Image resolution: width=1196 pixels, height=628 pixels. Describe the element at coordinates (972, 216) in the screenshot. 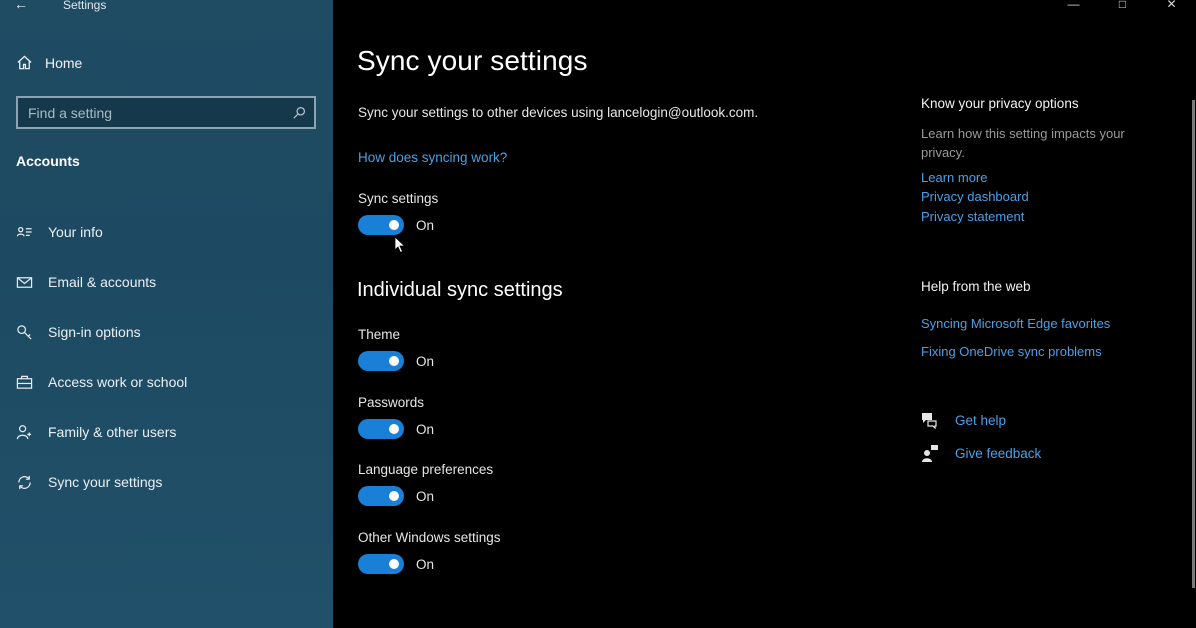

I see `privacy-statement-link: Privacy statement` at that location.